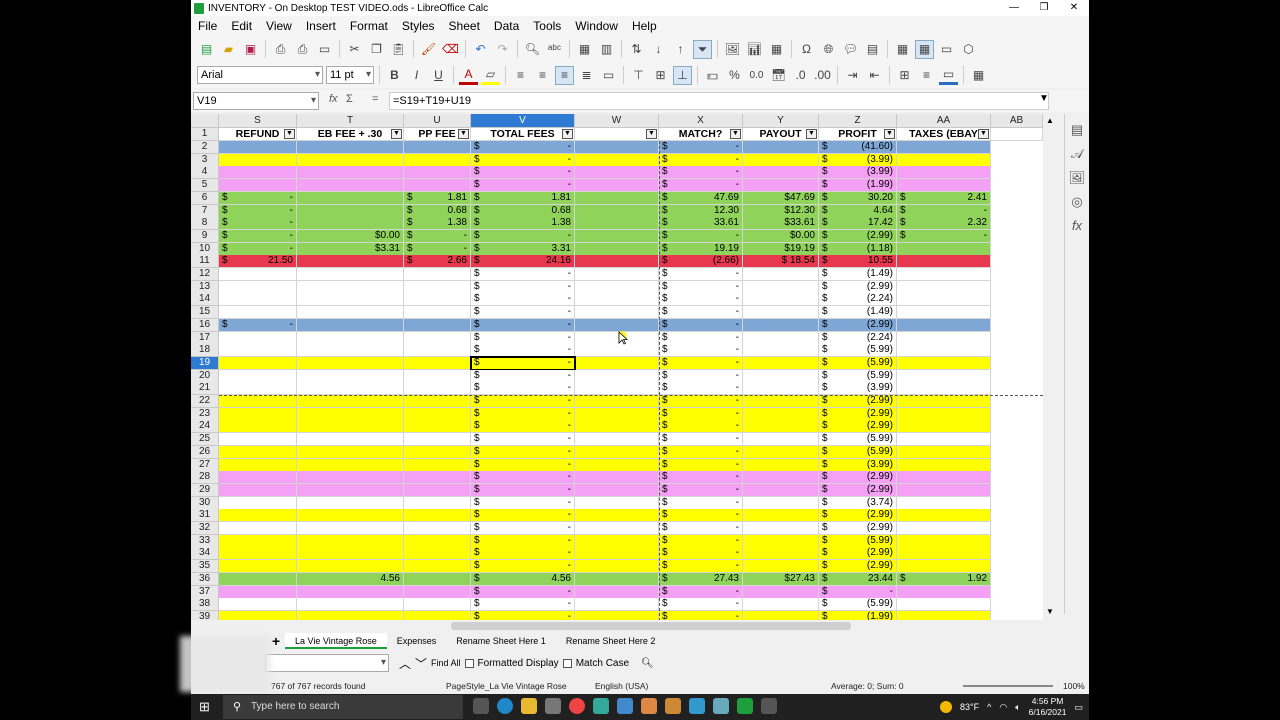 The height and width of the screenshot is (720, 1280). Describe the element at coordinates (649, 706) in the screenshot. I see `app-icon` at that location.